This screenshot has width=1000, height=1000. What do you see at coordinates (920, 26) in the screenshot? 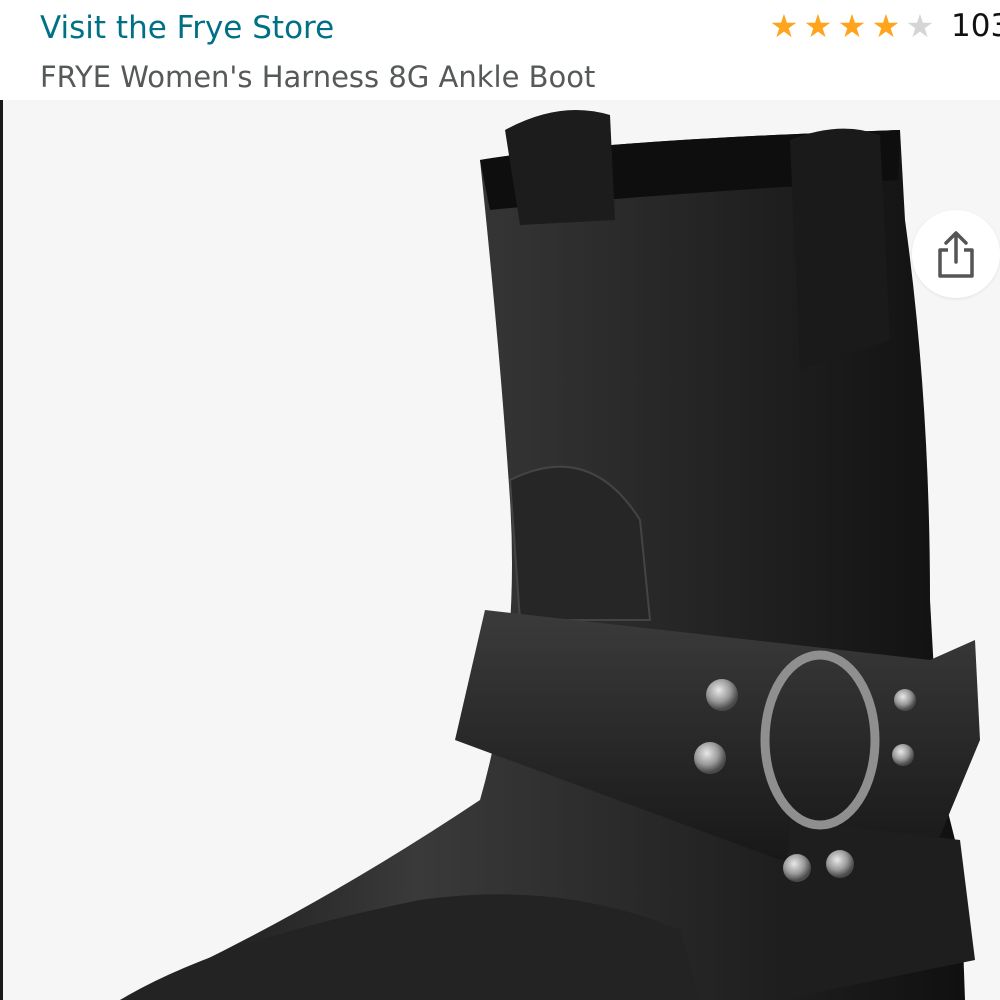
I see `star-empty-icon: ★` at bounding box center [920, 26].